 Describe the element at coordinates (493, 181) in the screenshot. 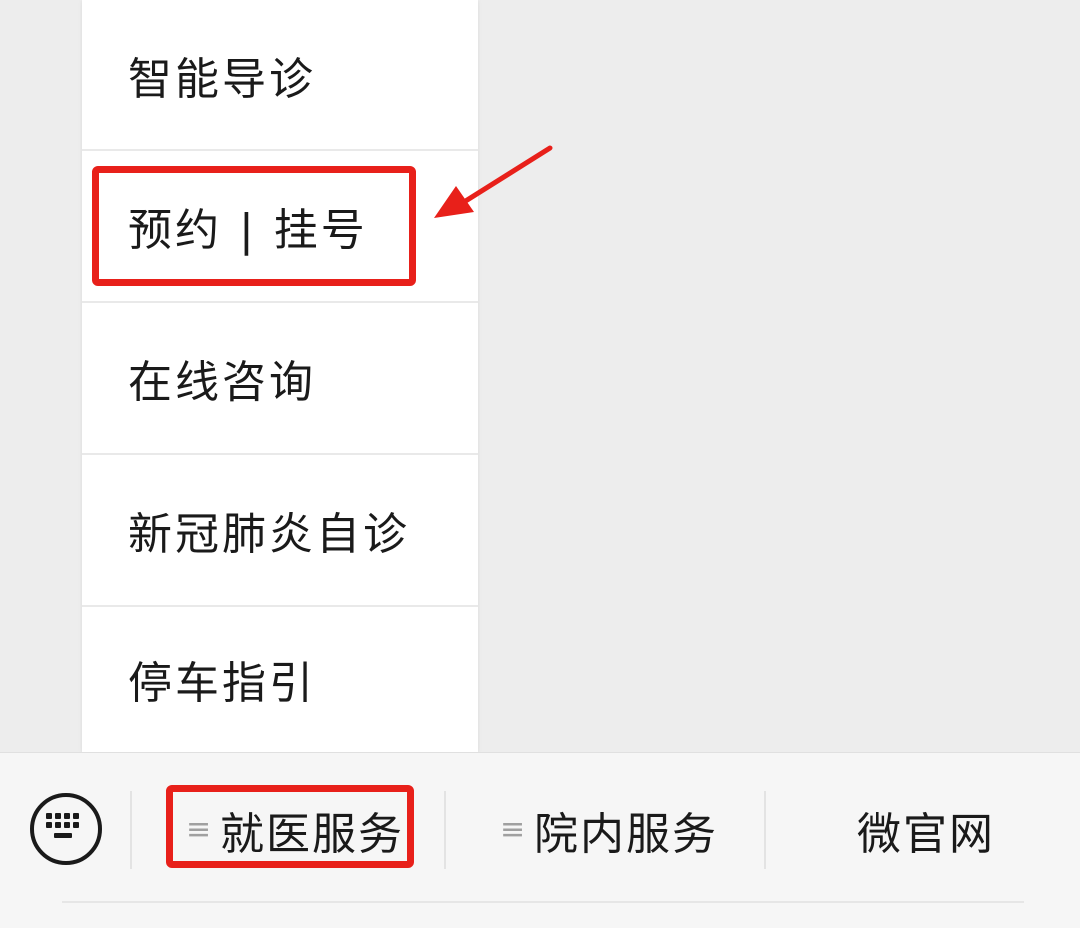

I see `annotation-arrow-icon` at that location.